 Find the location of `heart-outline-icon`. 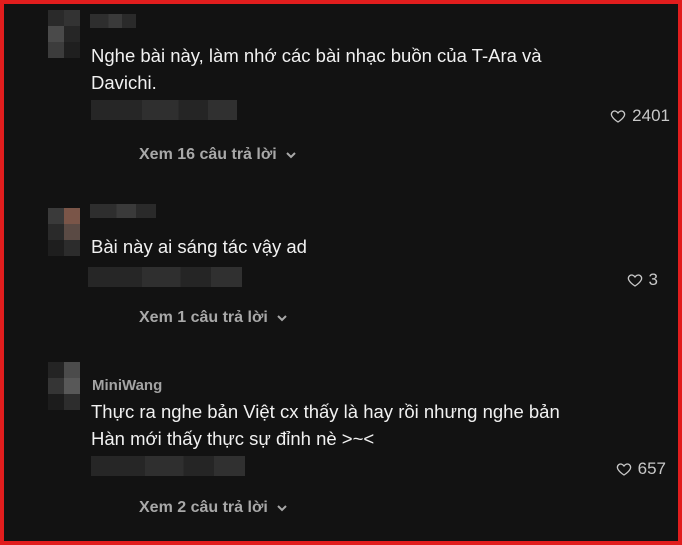

heart-outline-icon is located at coordinates (623, 469).